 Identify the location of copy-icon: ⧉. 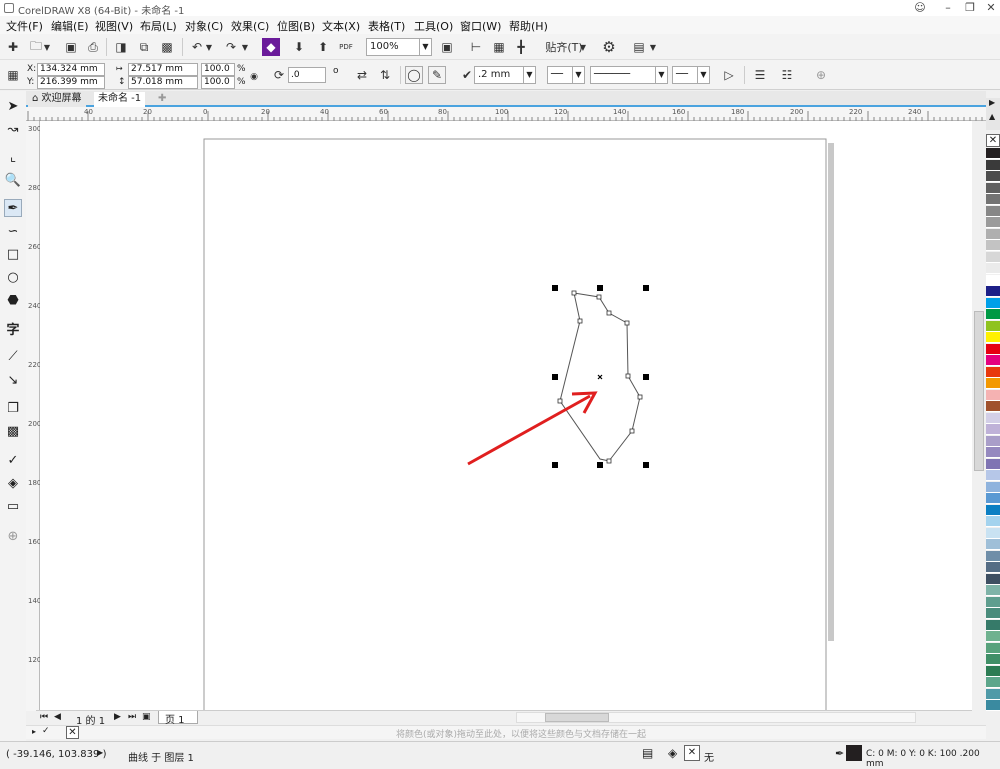
(144, 47).